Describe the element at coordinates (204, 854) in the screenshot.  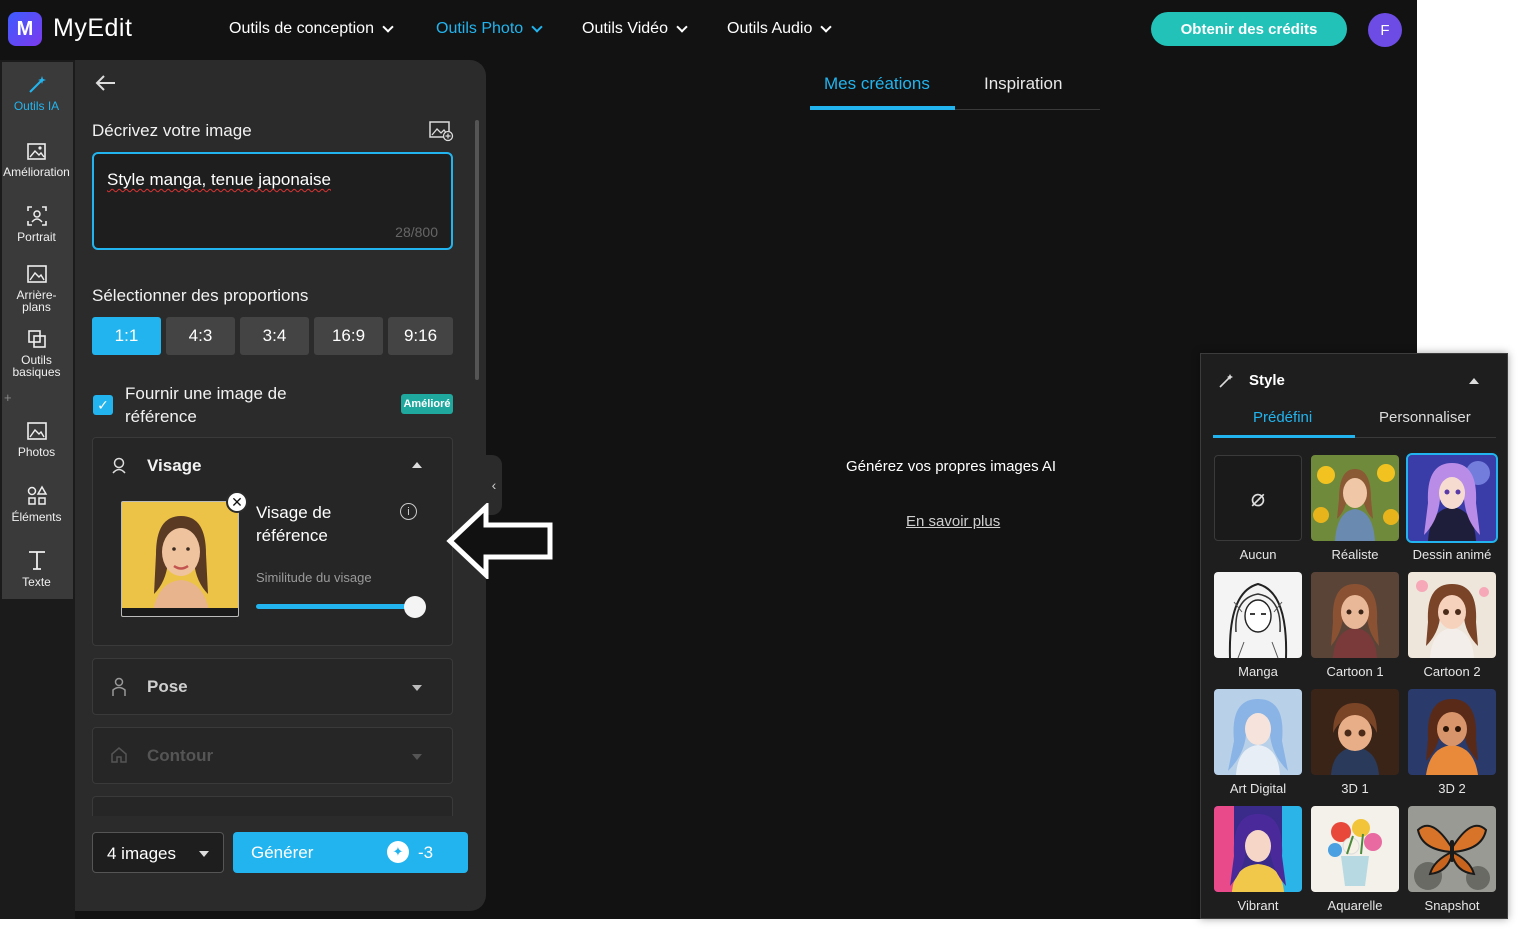
I see `caret-down-icon` at that location.